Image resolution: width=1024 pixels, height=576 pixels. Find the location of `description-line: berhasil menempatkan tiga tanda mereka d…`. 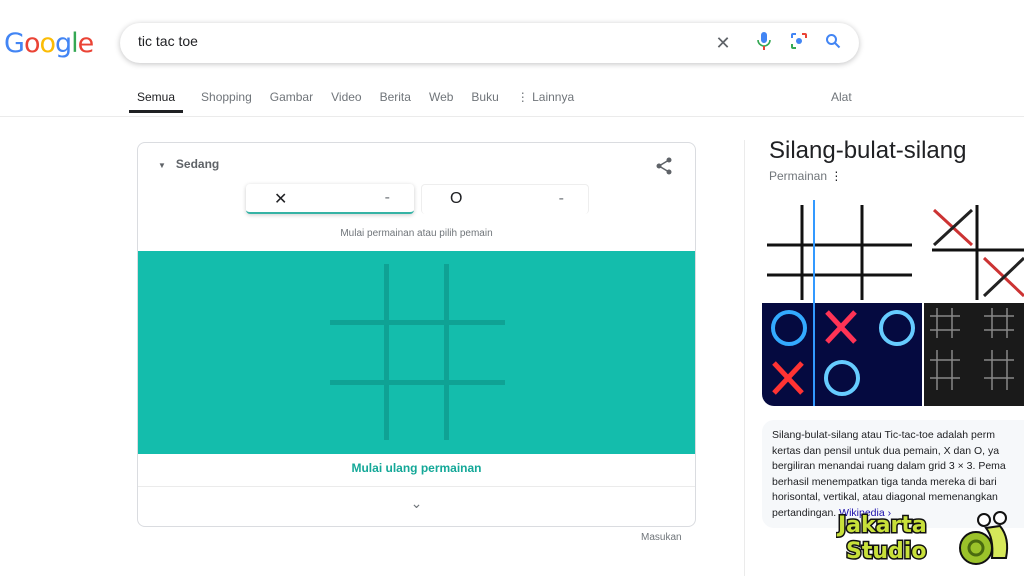

description-line: berhasil menempatkan tiga tanda mereka d… is located at coordinates (884, 481).